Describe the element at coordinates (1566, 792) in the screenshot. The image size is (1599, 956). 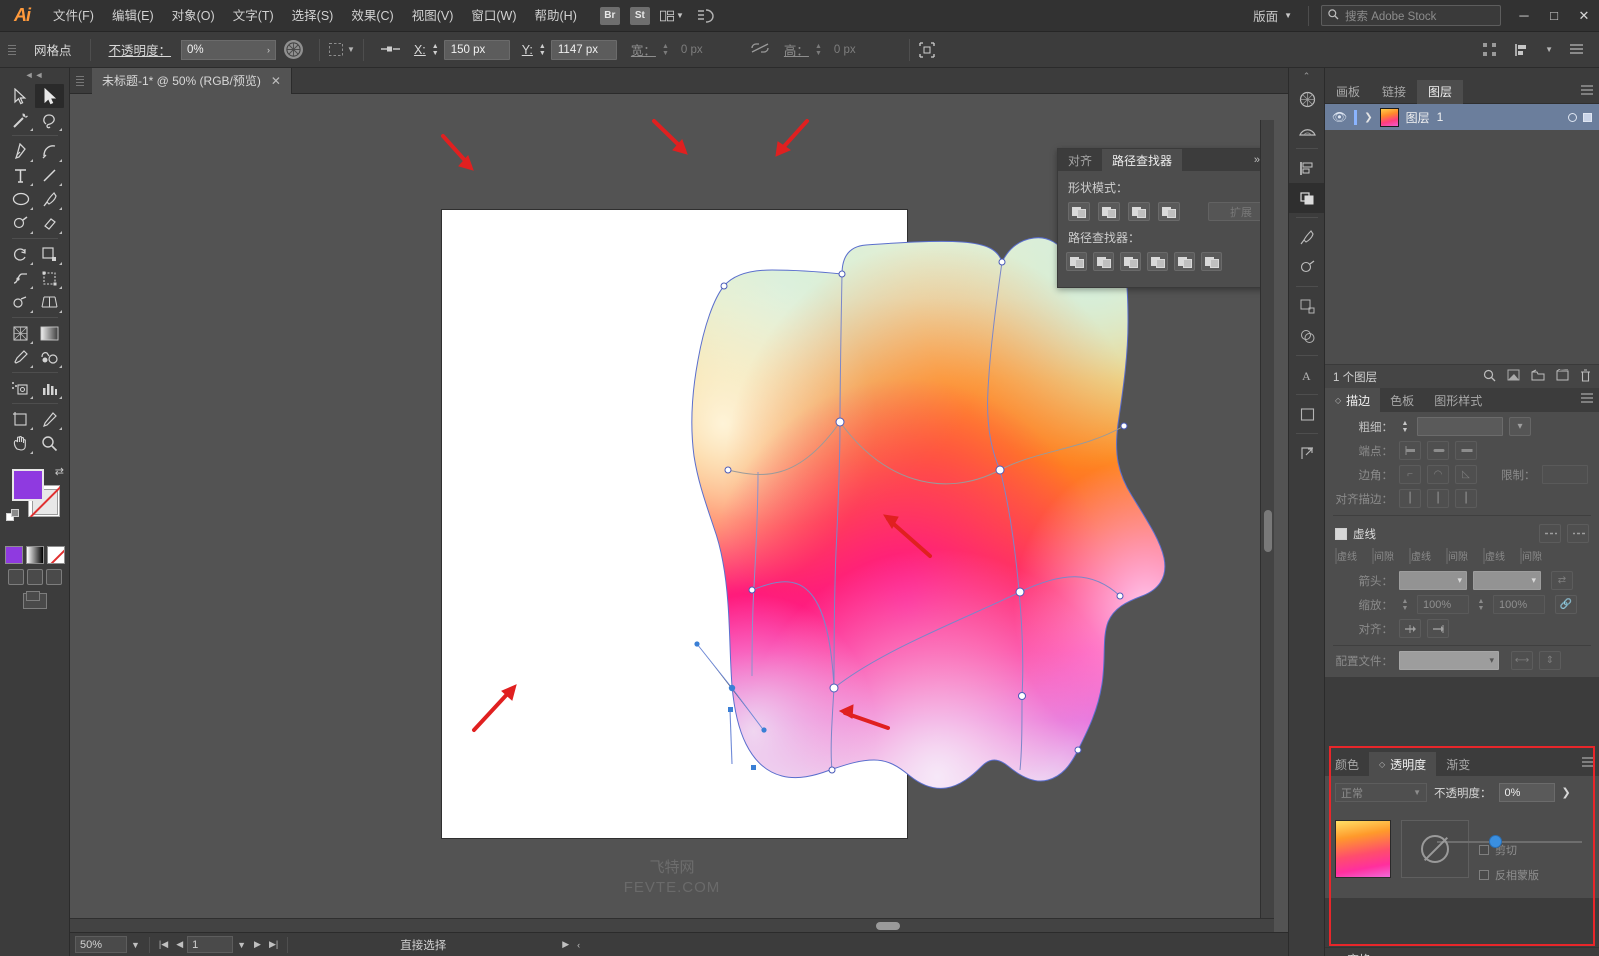
I see `opacity-chevron-icon: ❯` at that location.